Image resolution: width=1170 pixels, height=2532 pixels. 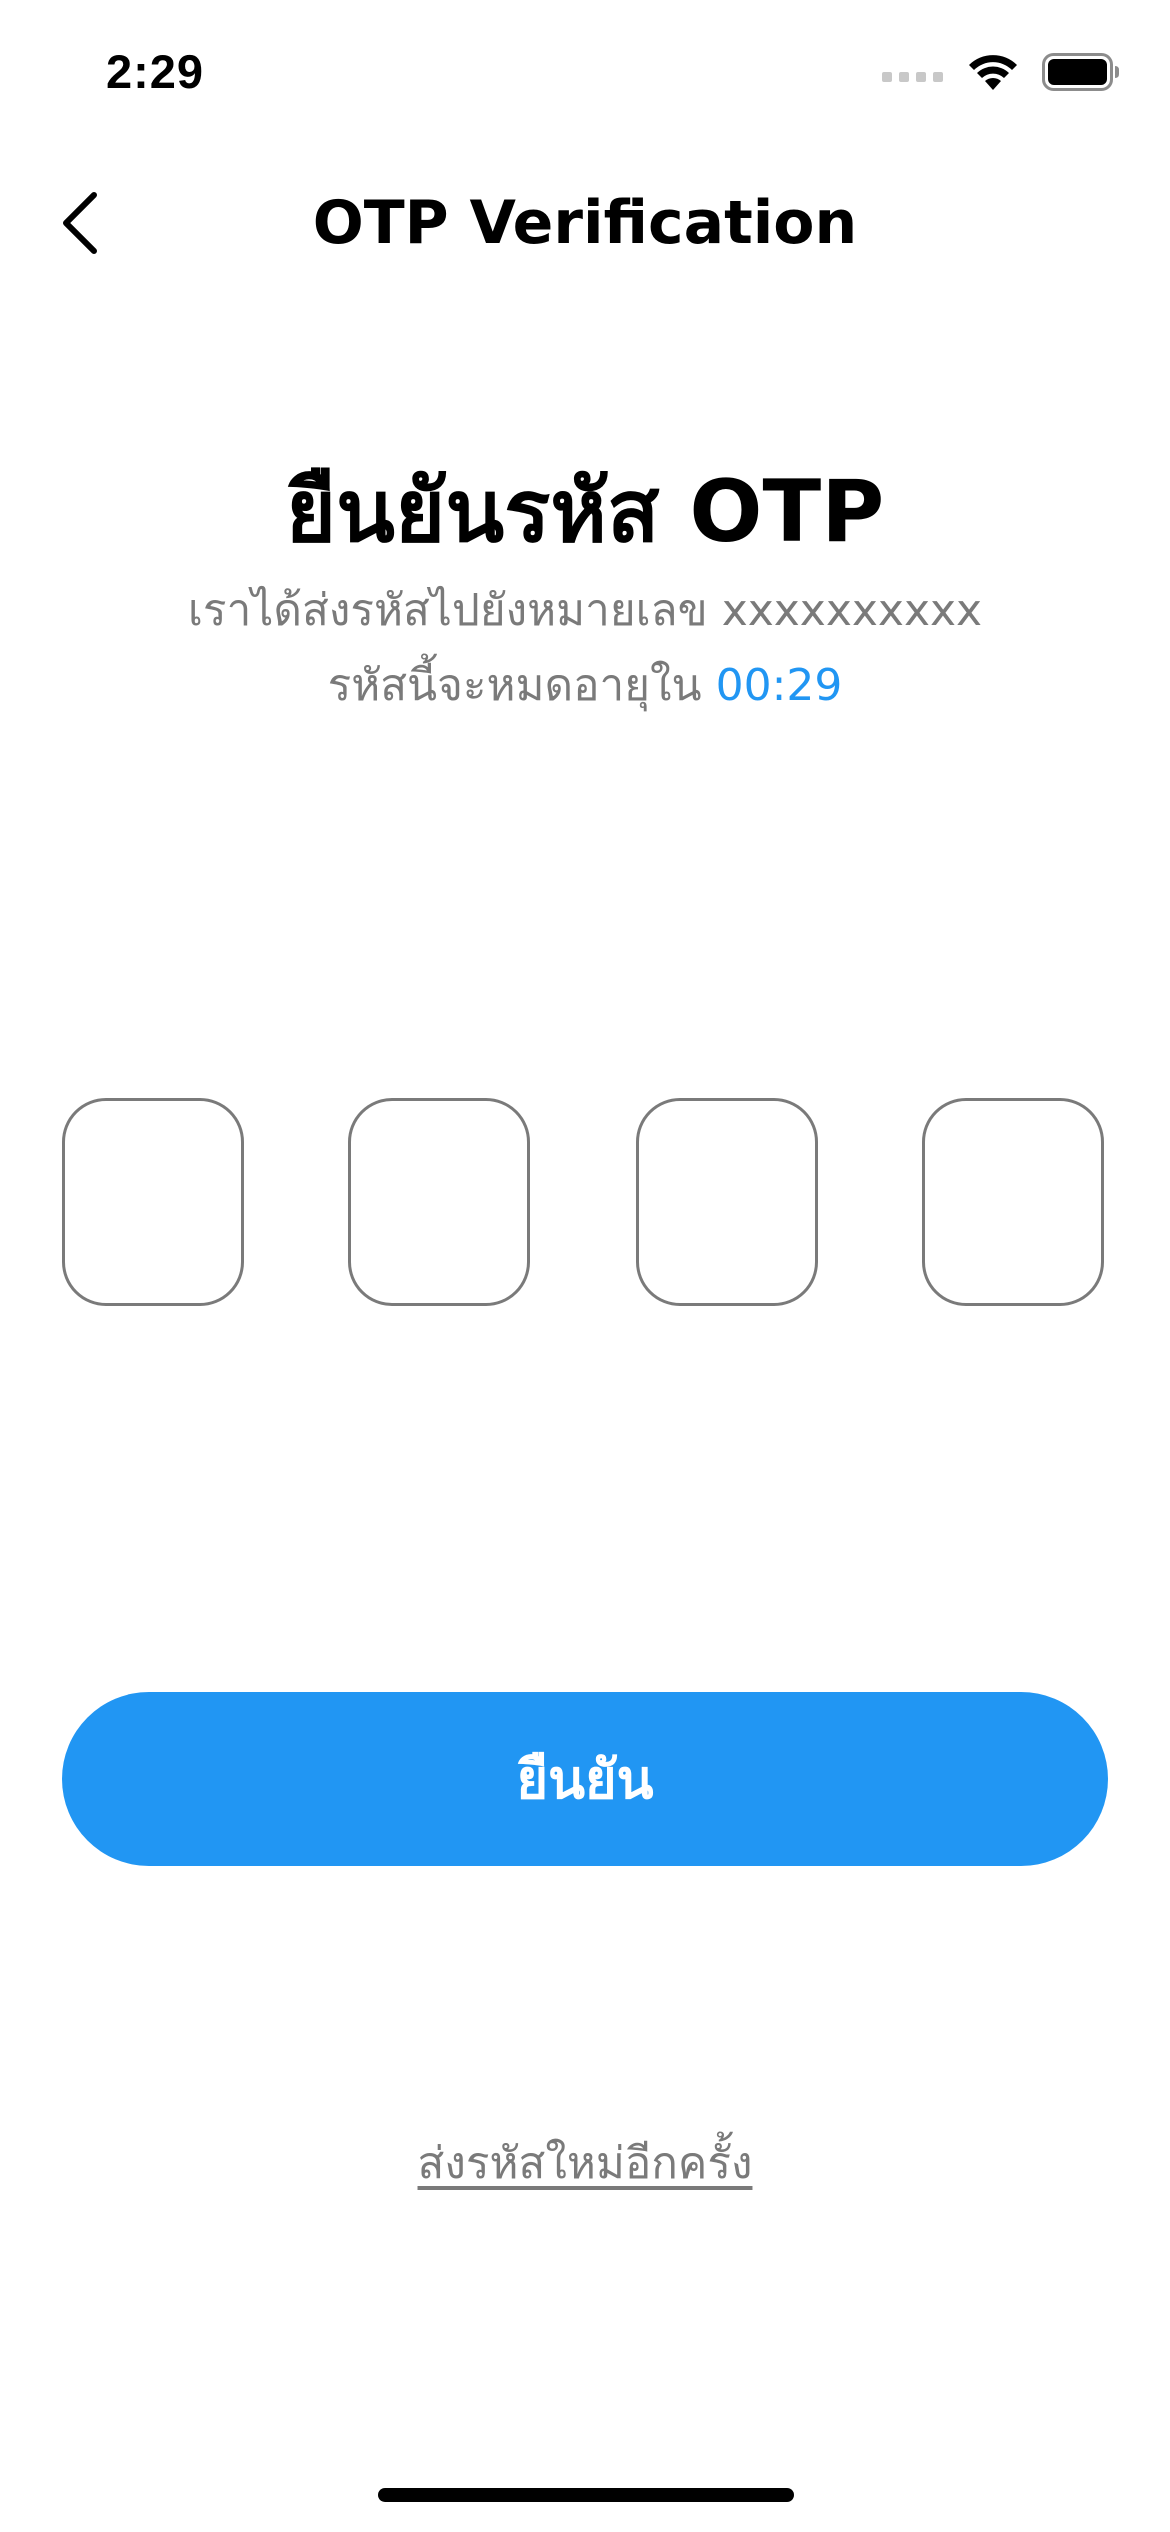 I want to click on page-title: OTP Verification, so click(x=585, y=223).